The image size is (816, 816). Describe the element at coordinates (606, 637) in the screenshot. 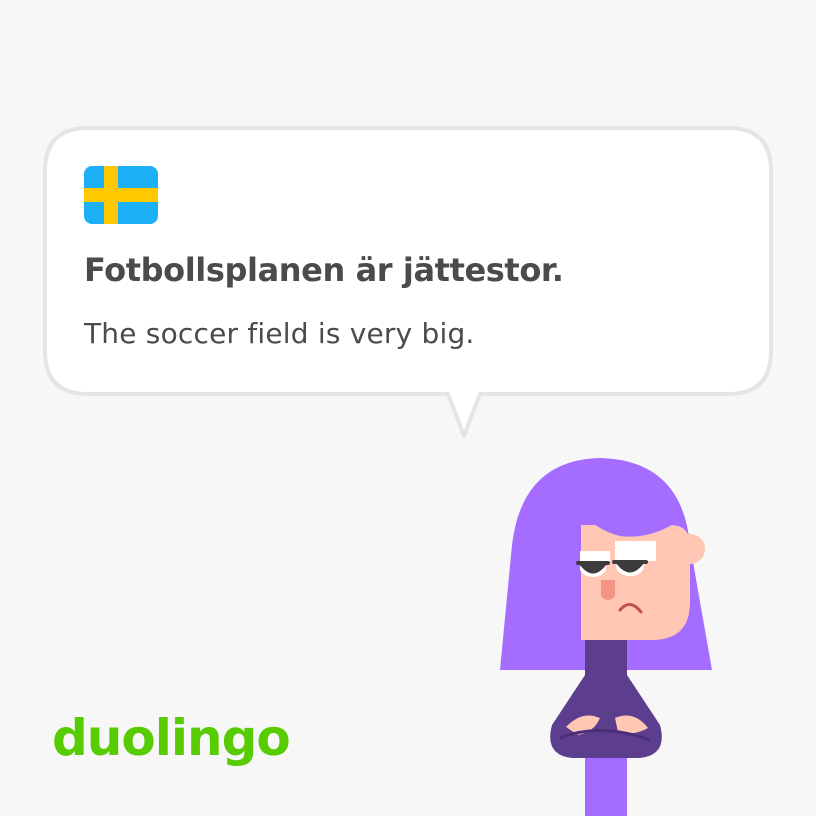

I see `lily-character-icon` at that location.